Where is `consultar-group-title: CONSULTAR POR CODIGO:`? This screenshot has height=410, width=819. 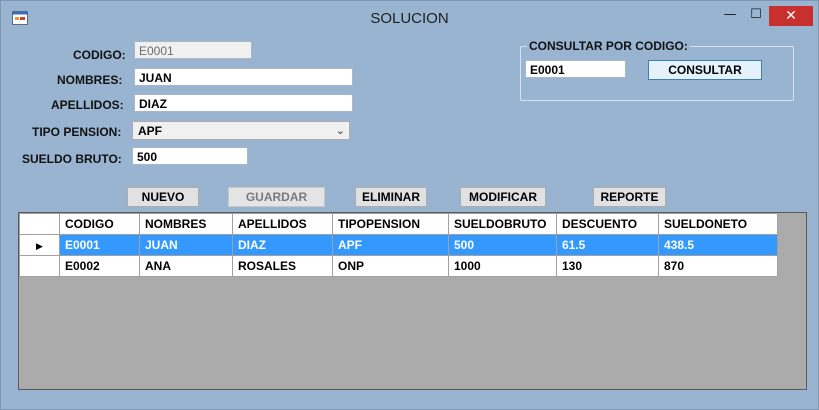
consultar-group-title: CONSULTAR POR CODIGO: is located at coordinates (608, 46).